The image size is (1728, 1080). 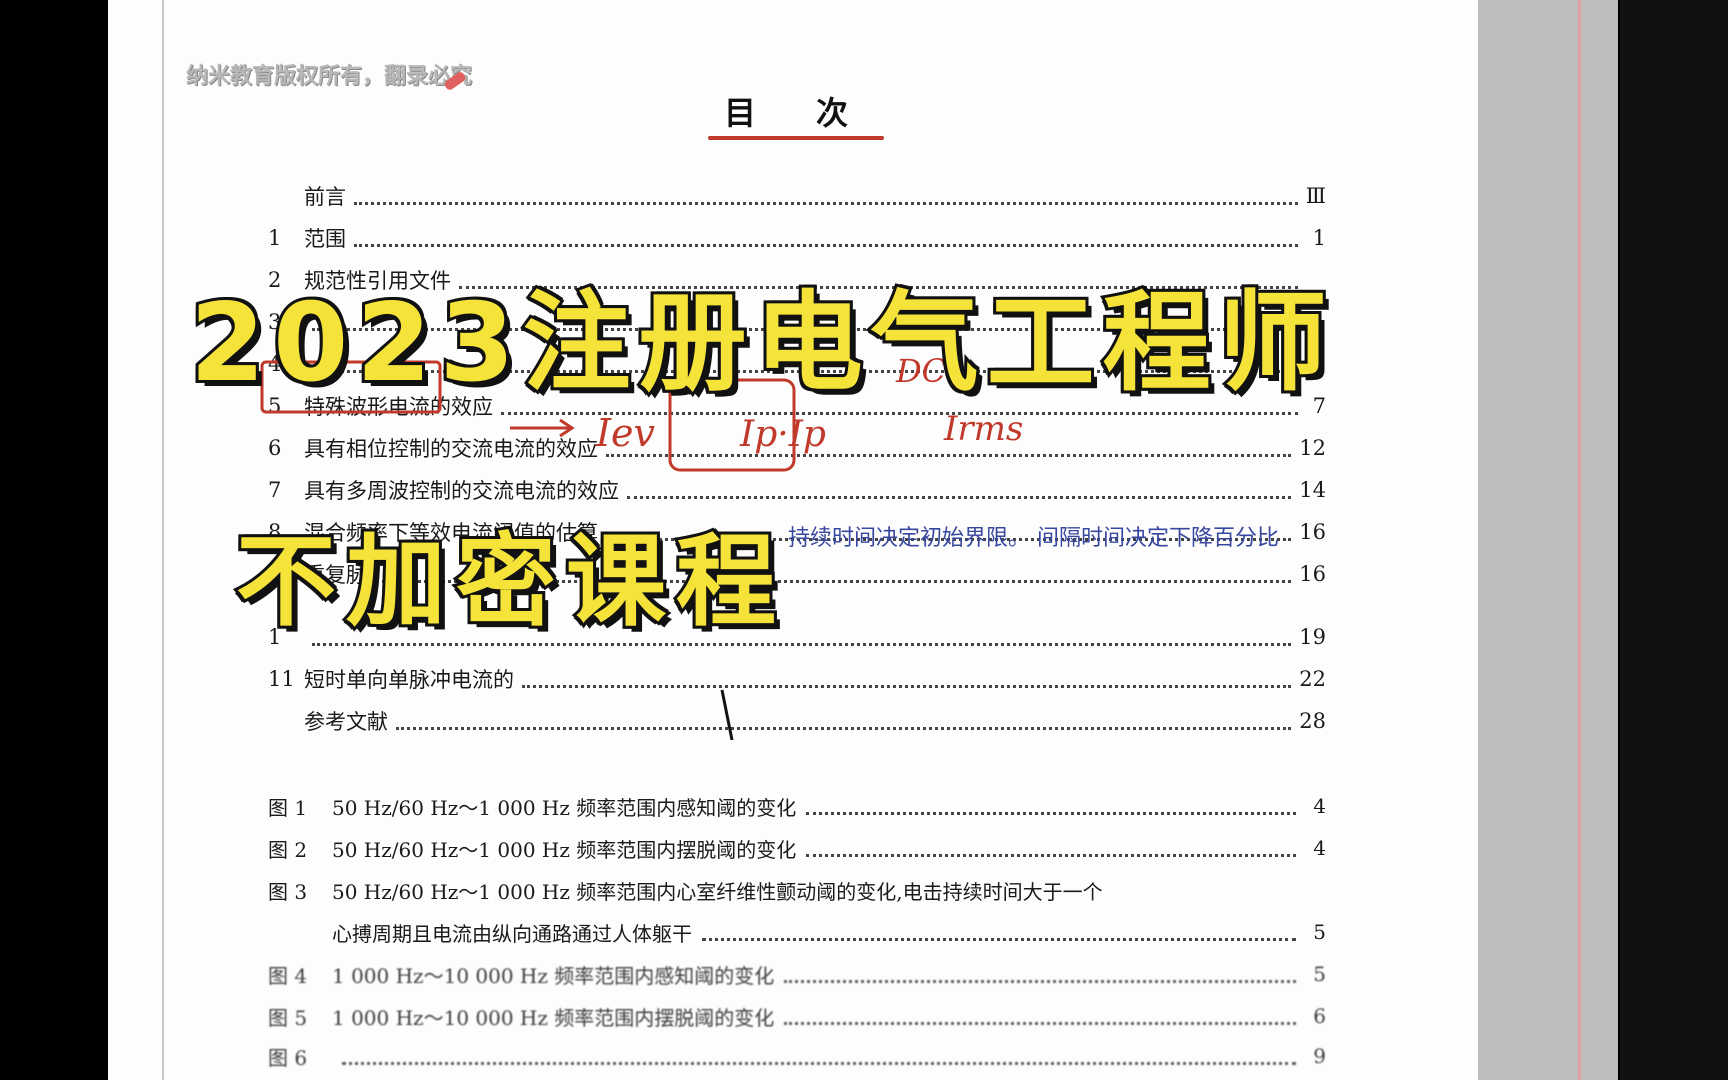 I want to click on video-title-overlay: 2023注册电气工程师, so click(x=761, y=343).